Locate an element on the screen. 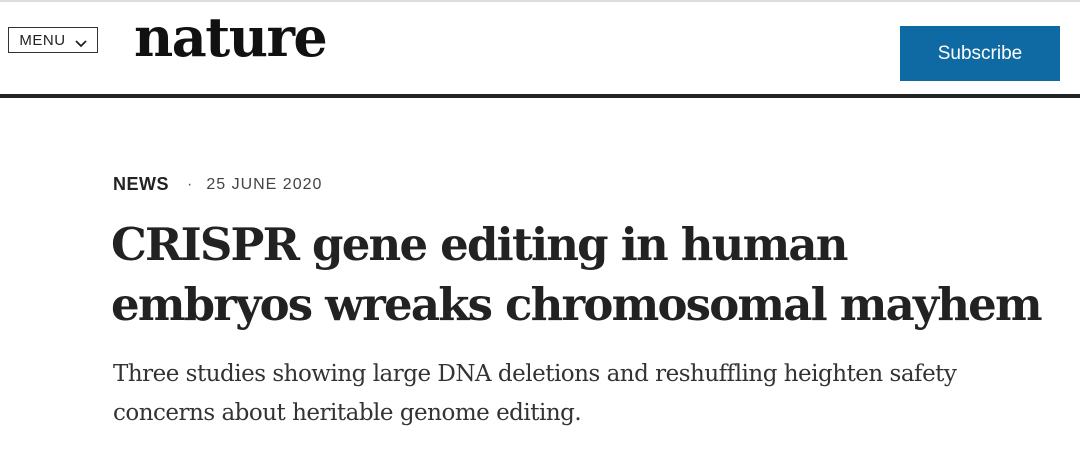 The height and width of the screenshot is (465, 1080). menu-button: MENU is located at coordinates (53, 40).